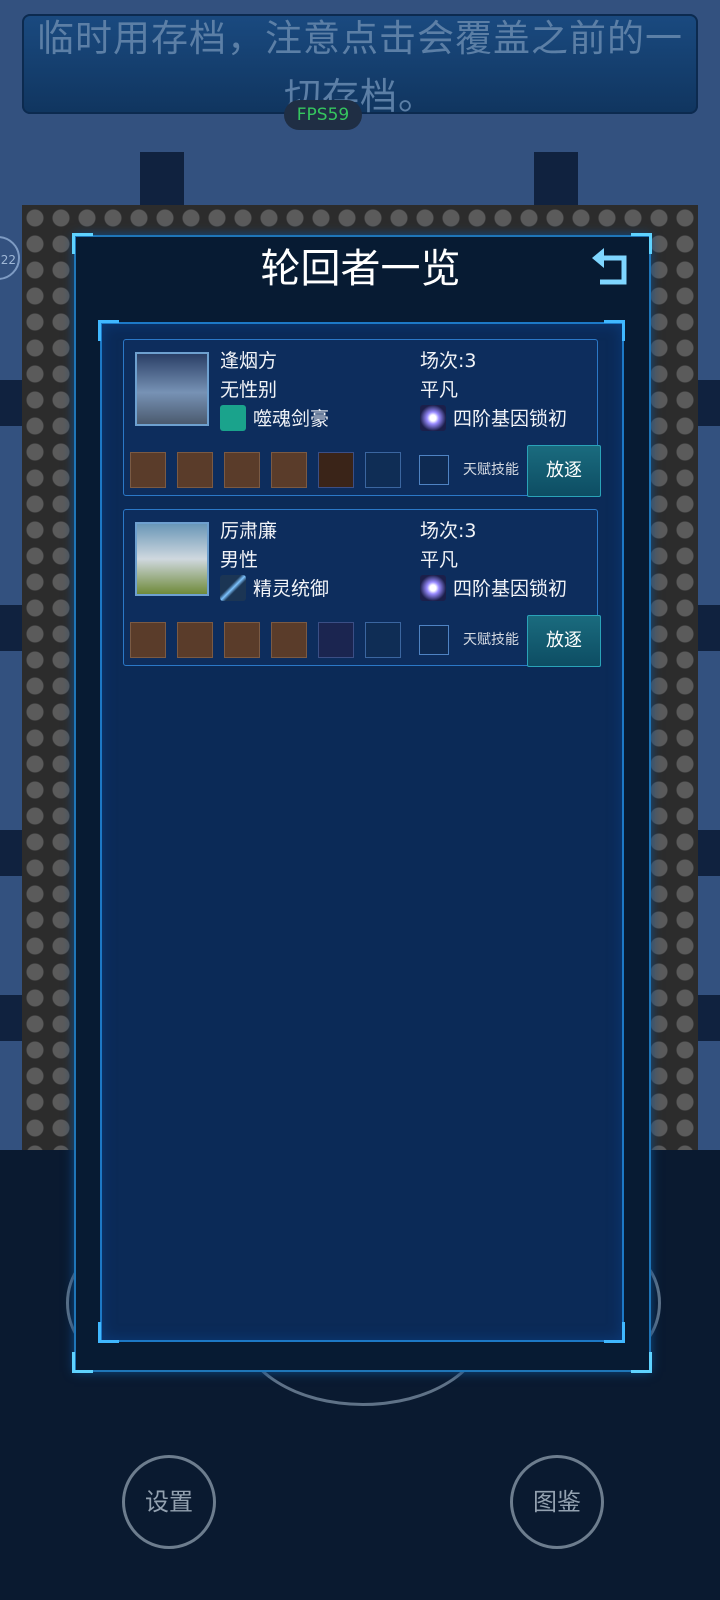 This screenshot has width=720, height=1600. What do you see at coordinates (336, 470) in the screenshot?
I see `scythe-icon` at bounding box center [336, 470].